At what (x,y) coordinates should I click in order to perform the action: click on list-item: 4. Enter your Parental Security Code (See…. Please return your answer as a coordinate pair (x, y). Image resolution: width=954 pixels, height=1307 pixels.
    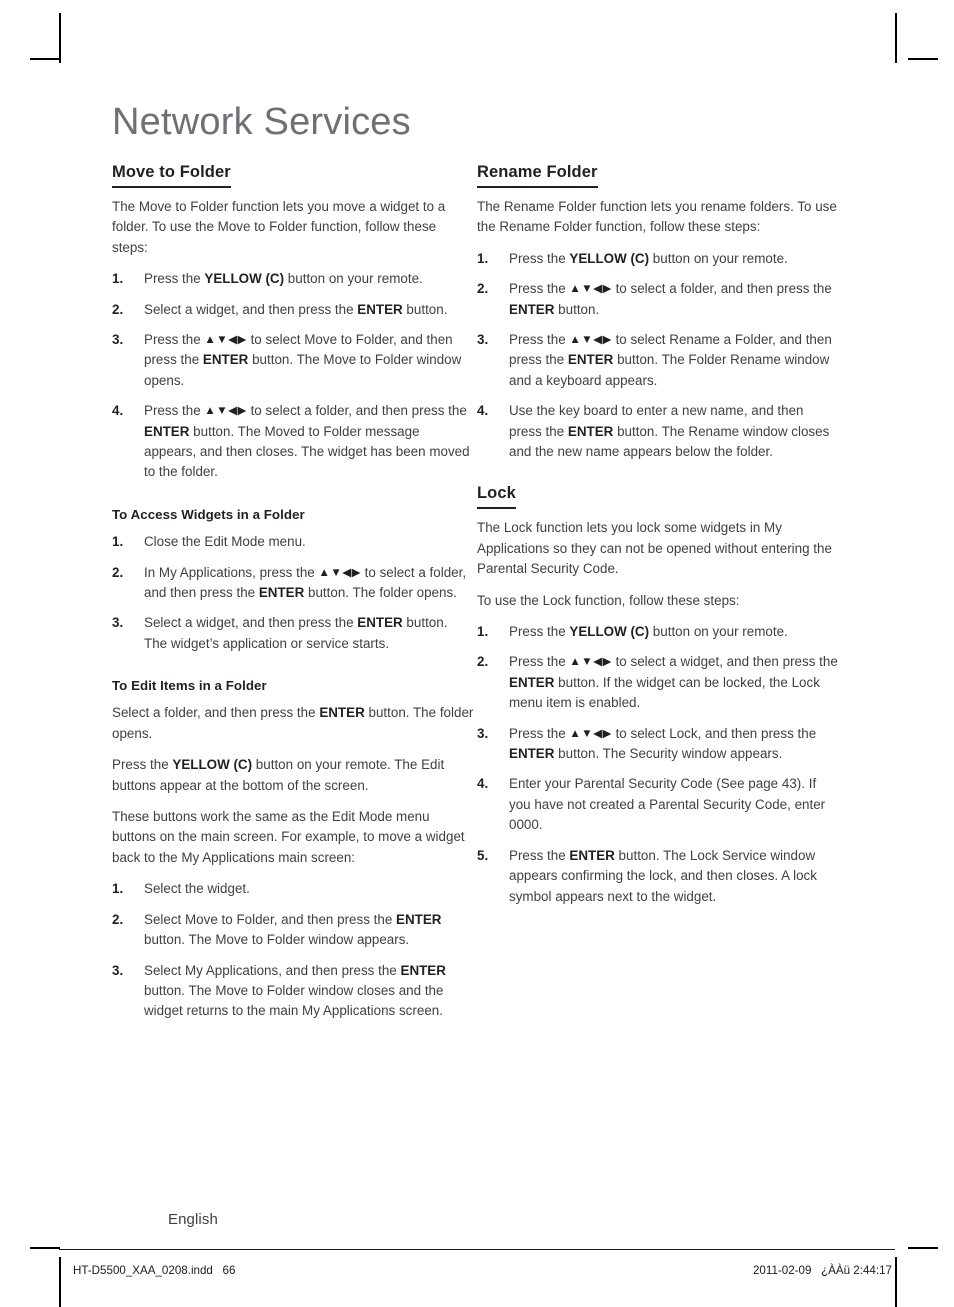
    Looking at the image, I should click on (658, 804).